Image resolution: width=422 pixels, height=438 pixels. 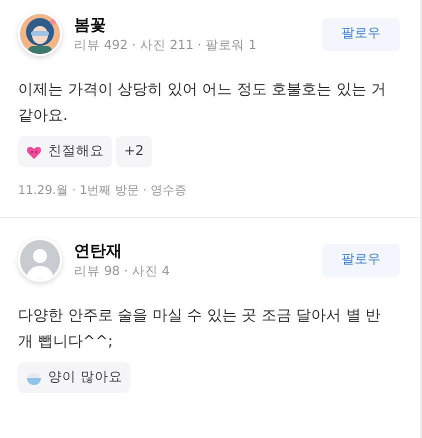 What do you see at coordinates (90, 25) in the screenshot?
I see `user-name: 봄꽃` at bounding box center [90, 25].